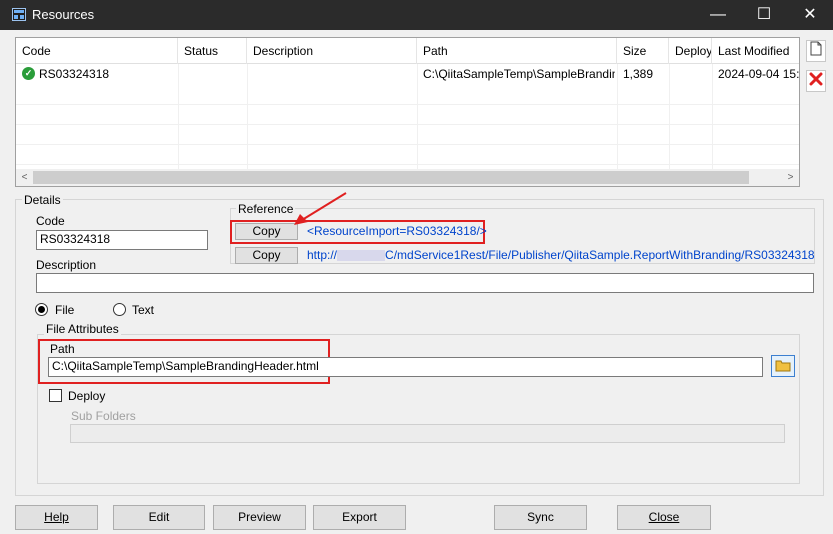 Image resolution: width=833 pixels, height=534 pixels. What do you see at coordinates (63, 14) in the screenshot?
I see `window-title: Resources` at bounding box center [63, 14].